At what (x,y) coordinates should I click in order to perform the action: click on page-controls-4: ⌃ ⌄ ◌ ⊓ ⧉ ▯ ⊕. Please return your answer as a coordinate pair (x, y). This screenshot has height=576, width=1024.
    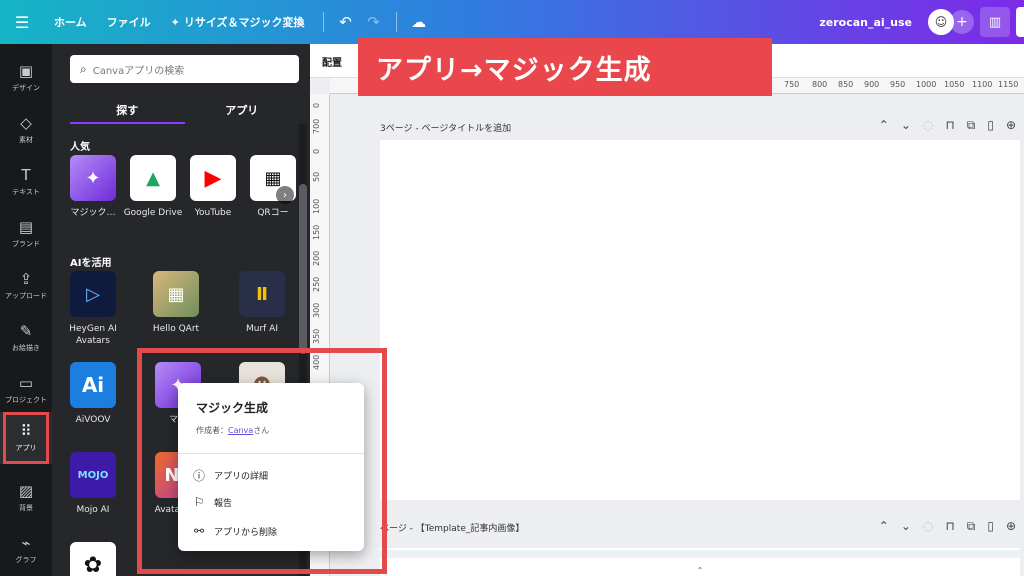
    Looking at the image, I should click on (947, 526).